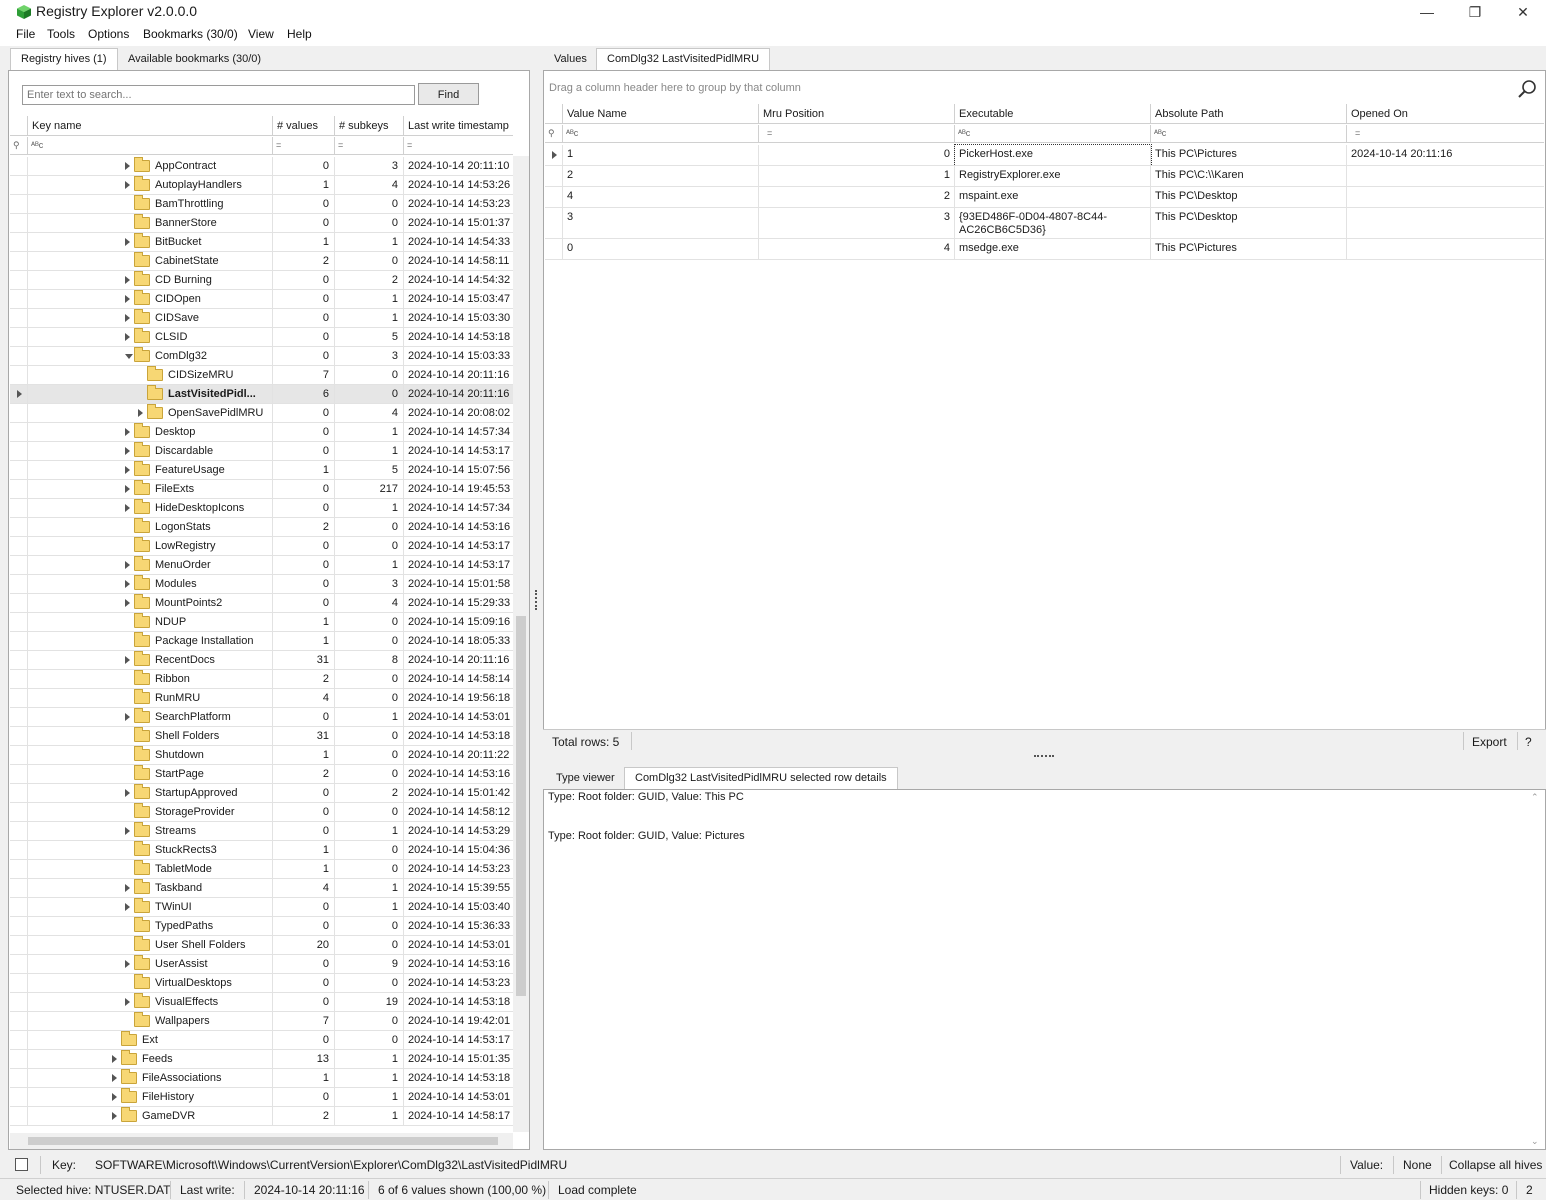 Image resolution: width=1546 pixels, height=1200 pixels. I want to click on menu-bookmarks: Bookmarks (30/0), so click(190, 34).